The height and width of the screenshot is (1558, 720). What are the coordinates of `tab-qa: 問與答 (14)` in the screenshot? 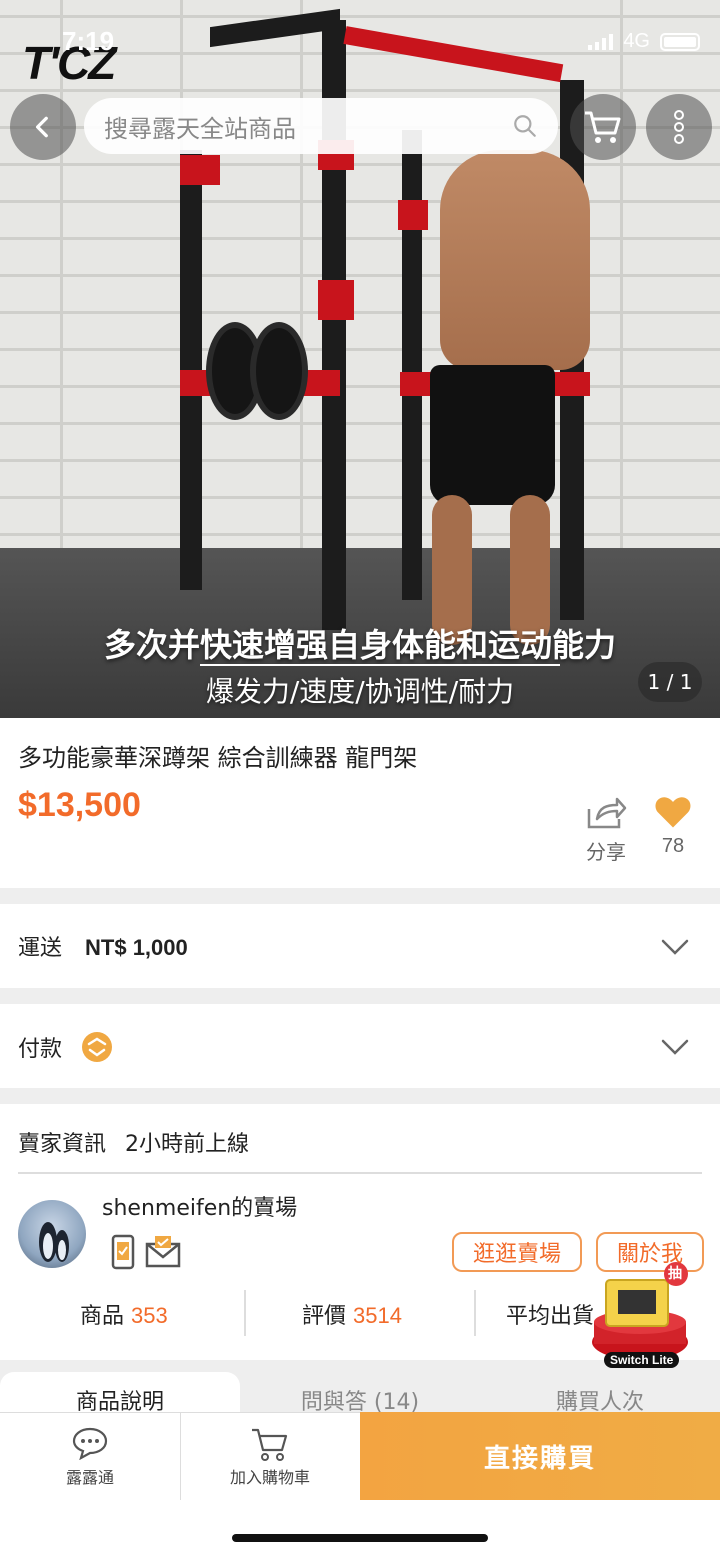 It's located at (360, 1394).